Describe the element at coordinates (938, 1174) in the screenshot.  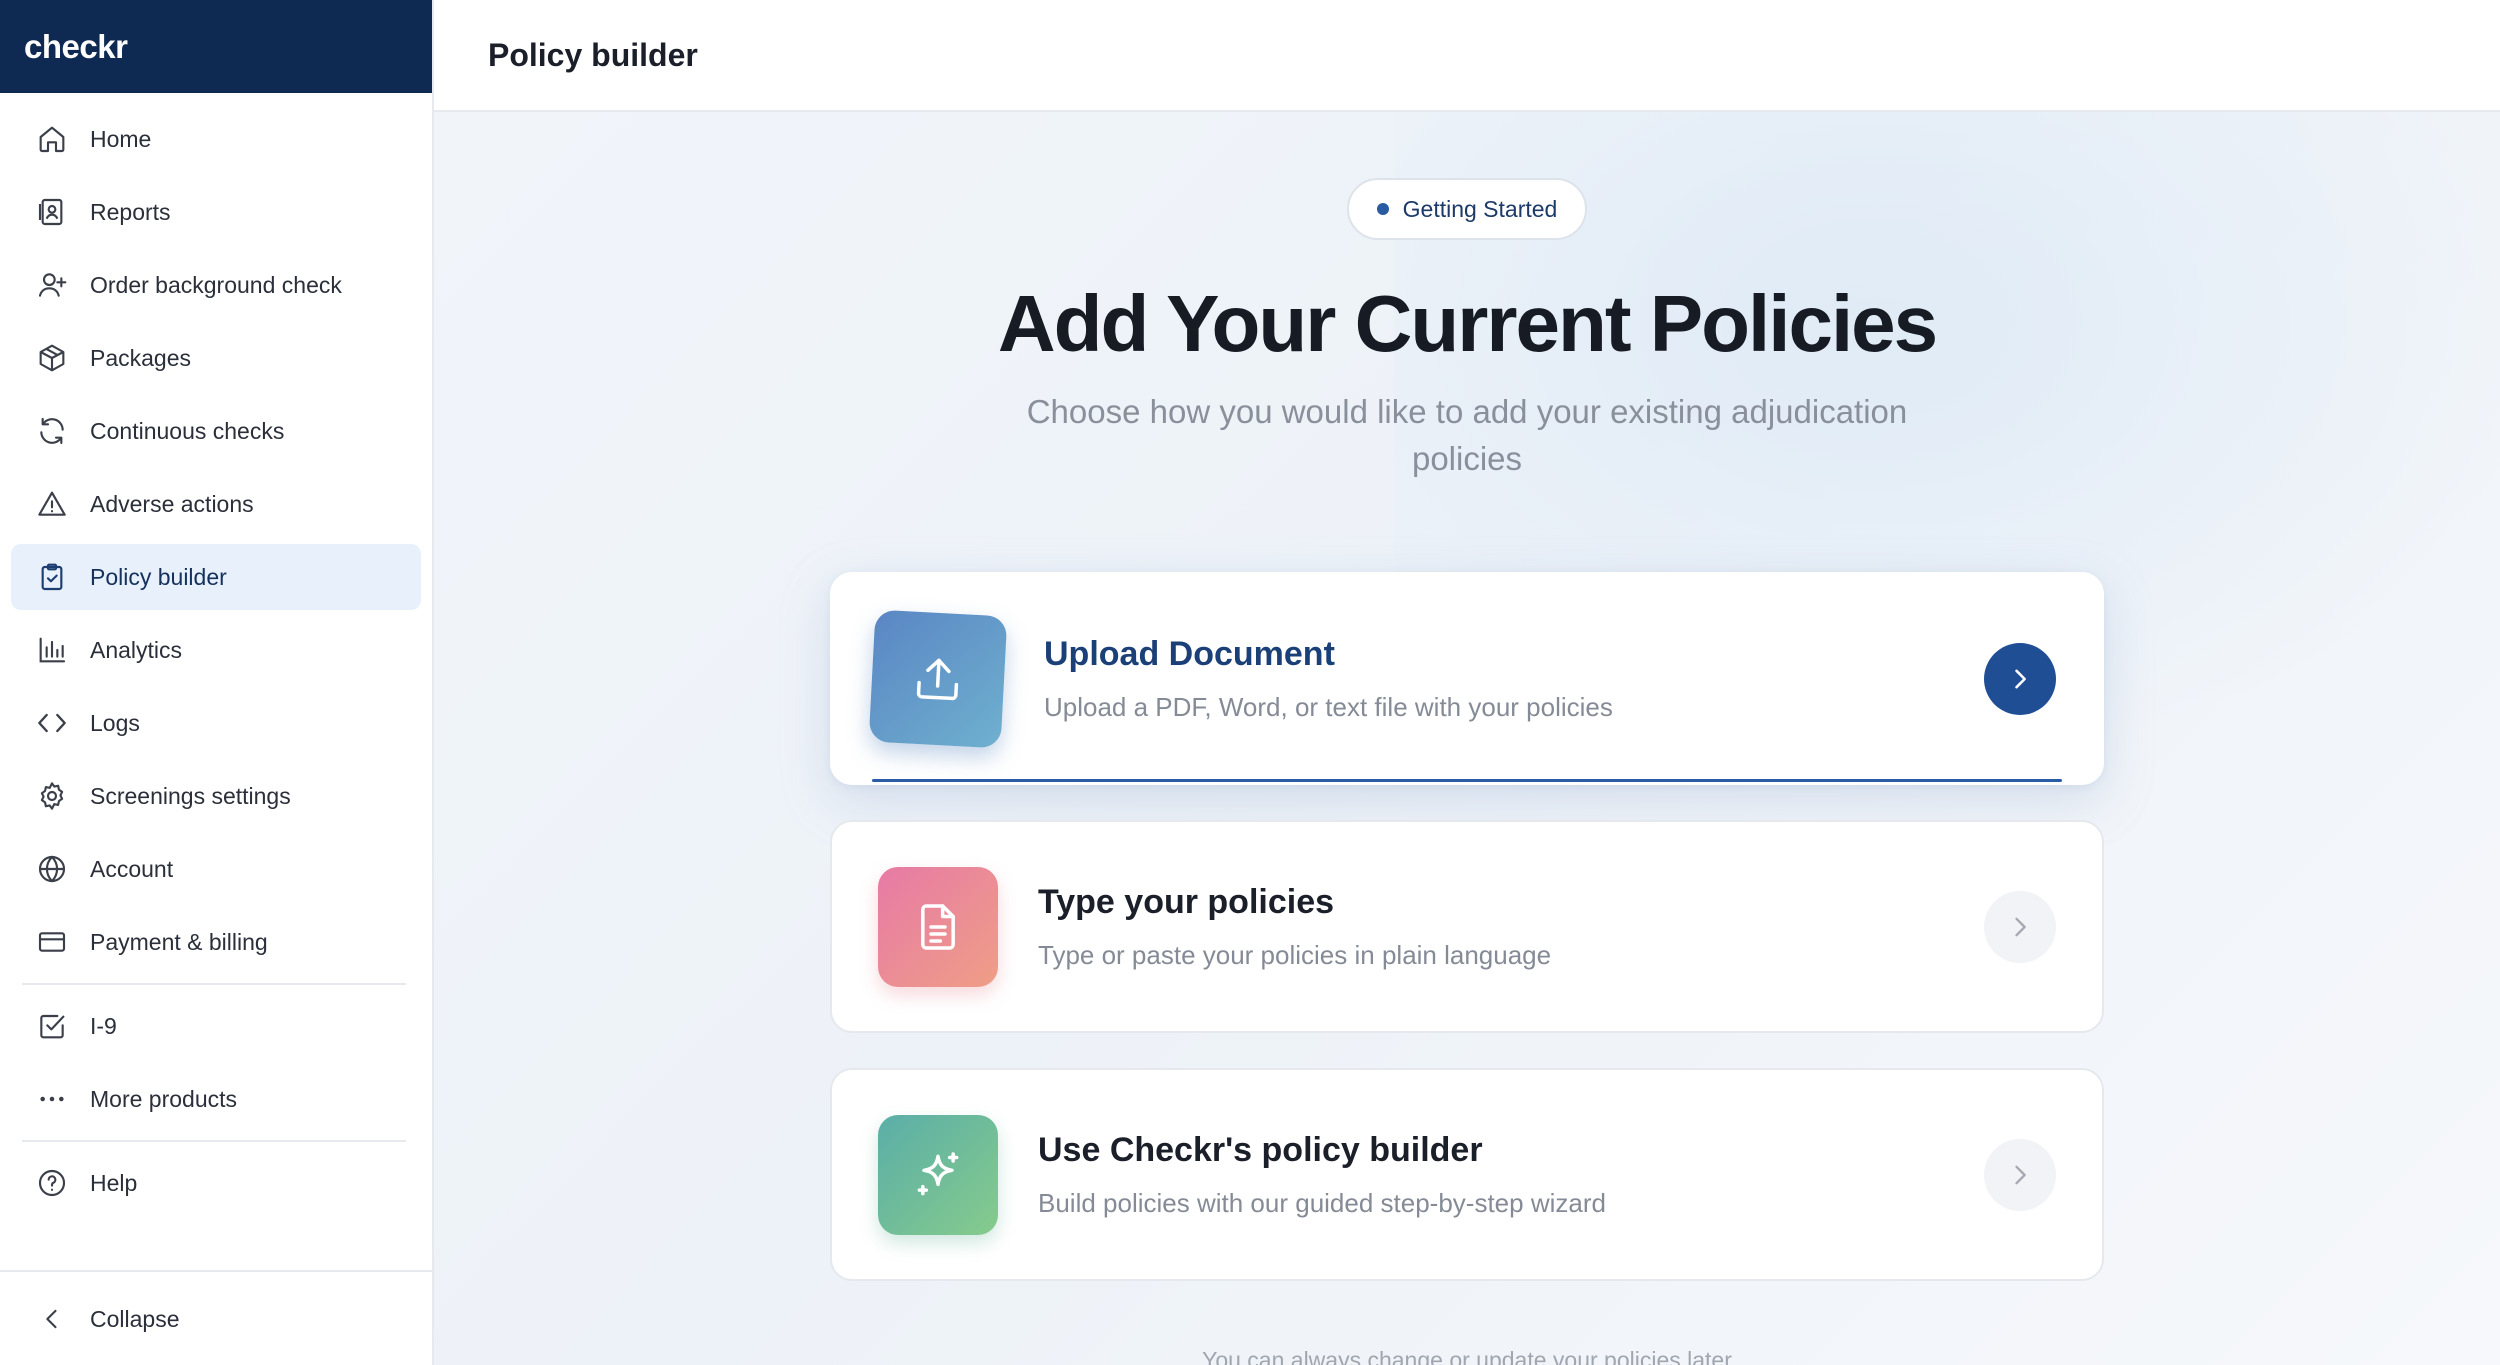
I see `sparkle-icon` at that location.